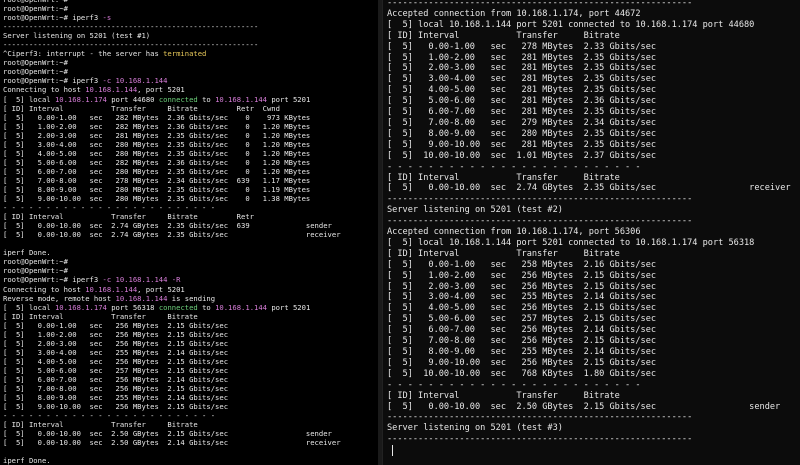  I want to click on left-line-segment: -c, so click(107, 280).